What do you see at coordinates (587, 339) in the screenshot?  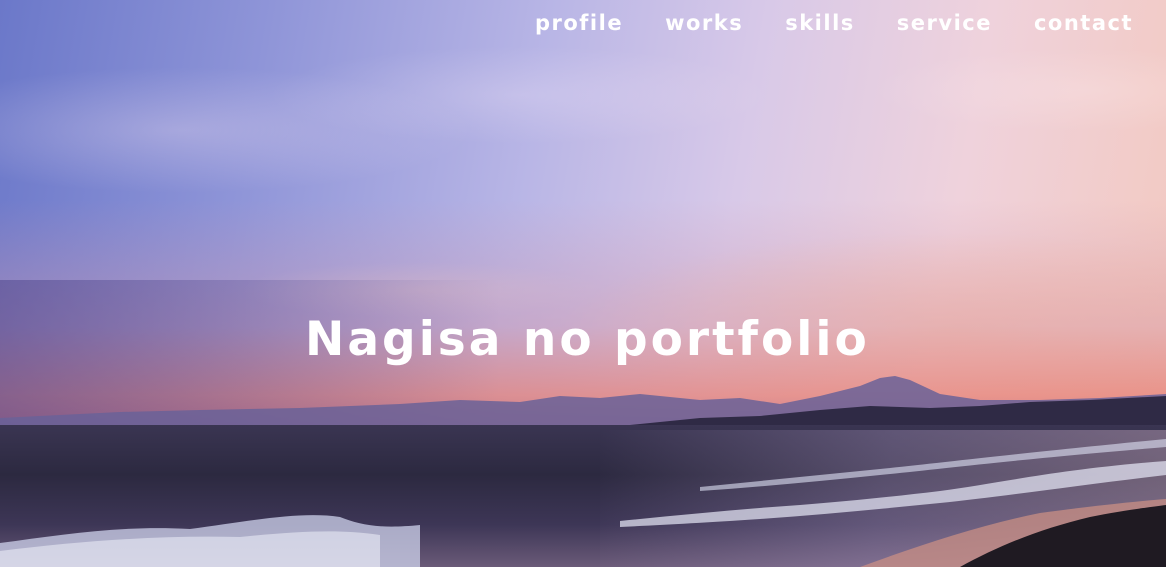 I see `hero-title: Nagisa no portfolio` at bounding box center [587, 339].